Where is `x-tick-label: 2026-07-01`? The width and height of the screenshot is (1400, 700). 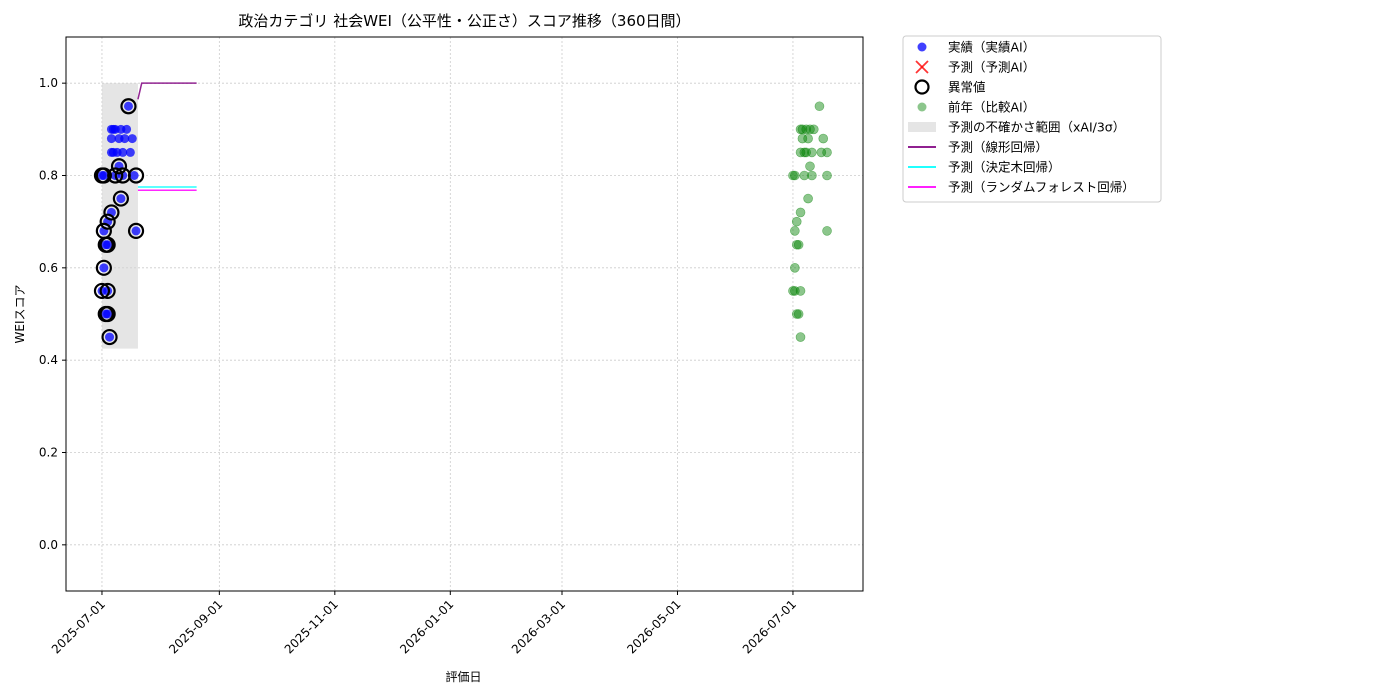 x-tick-label: 2026-07-01 is located at coordinates (769, 626).